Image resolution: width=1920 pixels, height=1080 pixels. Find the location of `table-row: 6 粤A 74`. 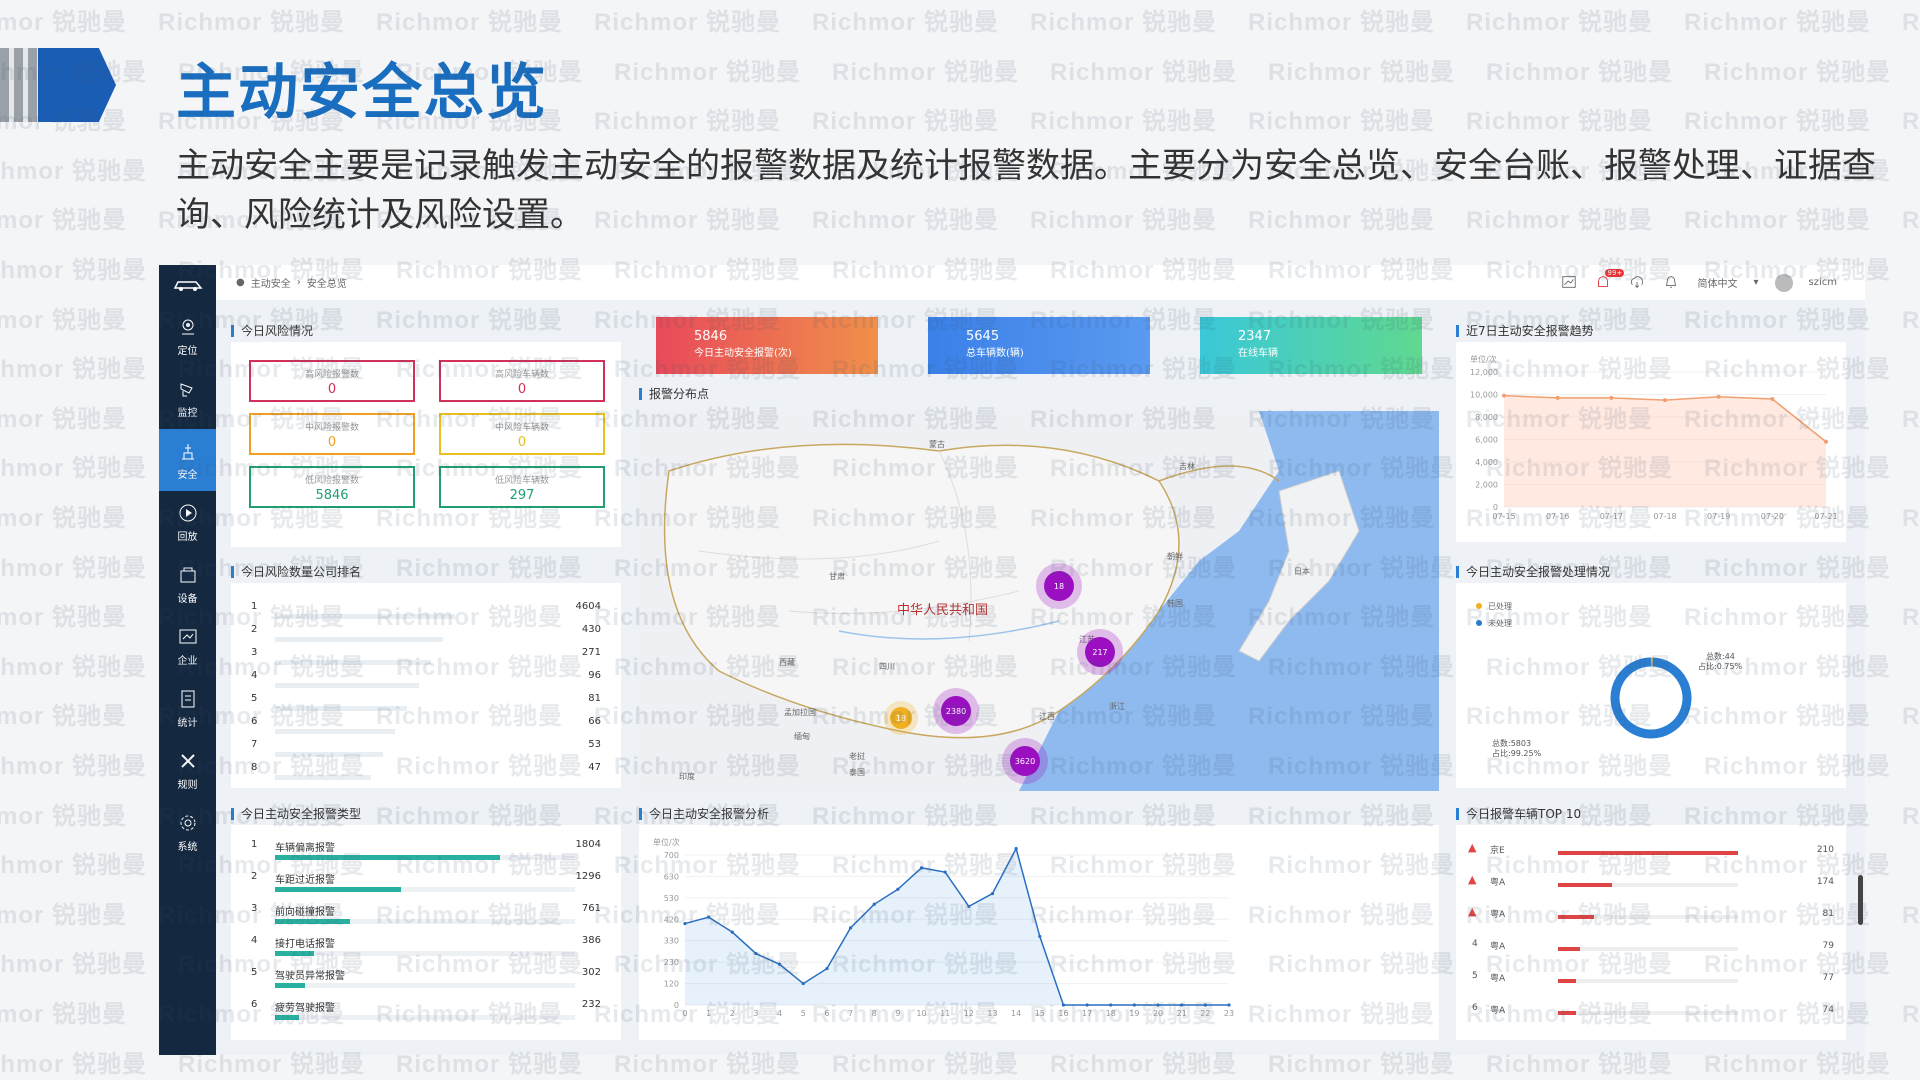

table-row: 6 粤A 74 is located at coordinates (1651, 1016).